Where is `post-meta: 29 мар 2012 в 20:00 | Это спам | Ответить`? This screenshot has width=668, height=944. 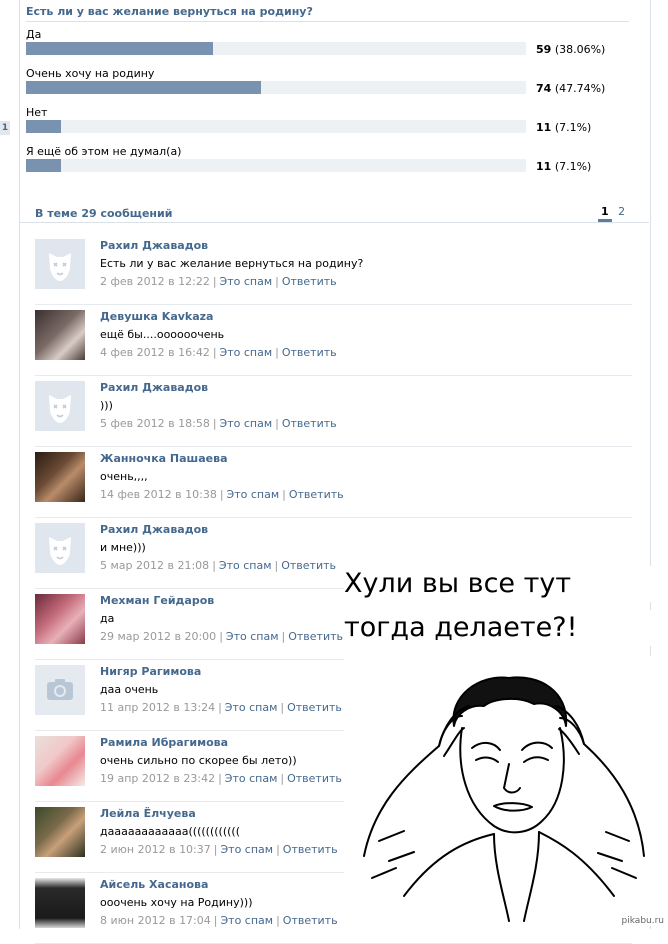
post-meta: 29 мар 2012 в 20:00 | Это спам | Ответить is located at coordinates (221, 636).